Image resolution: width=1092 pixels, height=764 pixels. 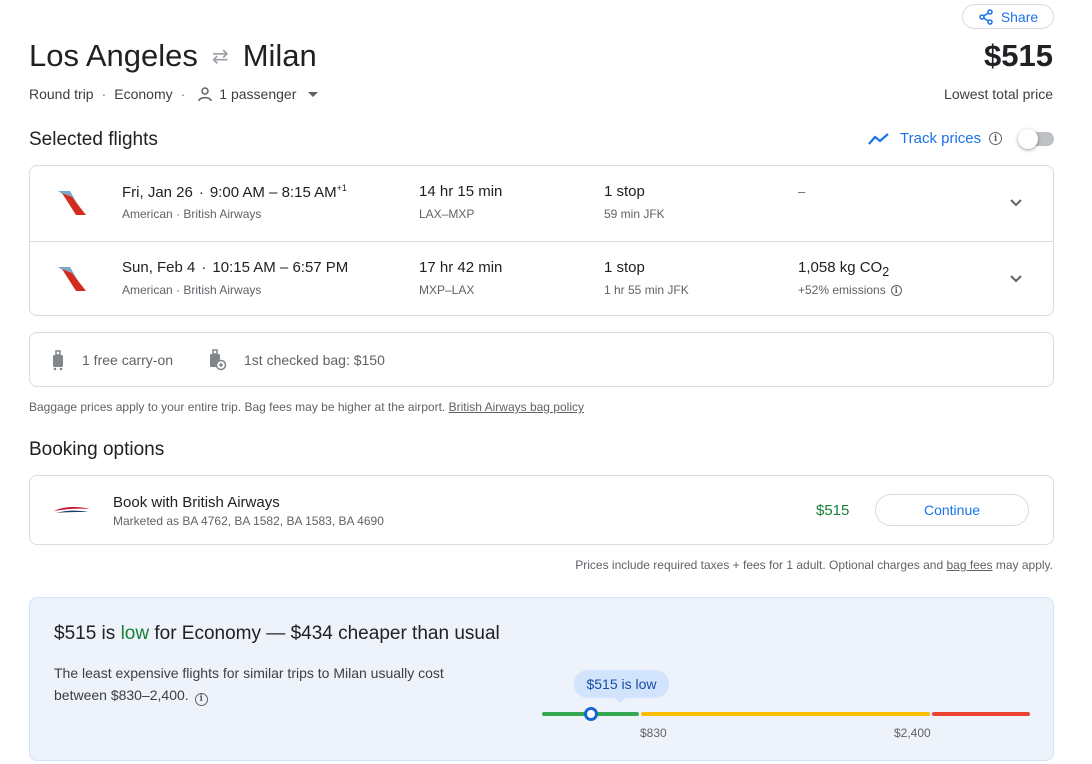 What do you see at coordinates (135, 633) in the screenshot?
I see `insight-level: low` at bounding box center [135, 633].